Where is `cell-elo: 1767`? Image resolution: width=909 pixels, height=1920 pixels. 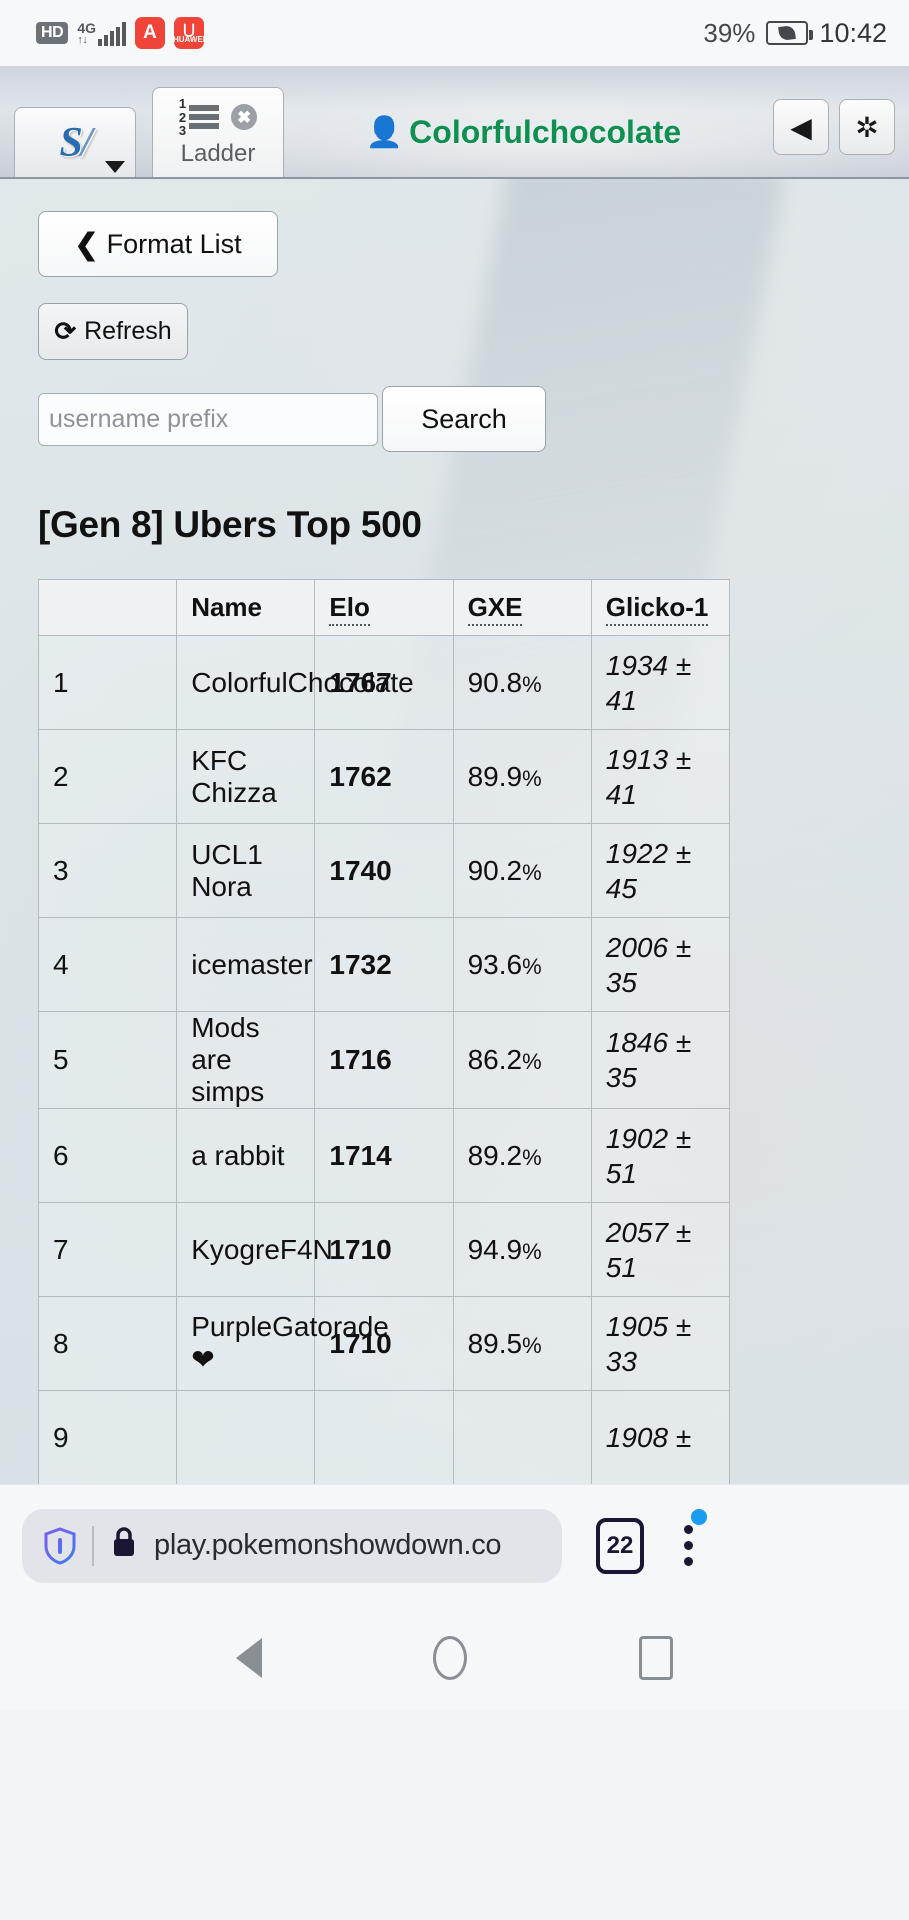
cell-elo: 1767 is located at coordinates (384, 682).